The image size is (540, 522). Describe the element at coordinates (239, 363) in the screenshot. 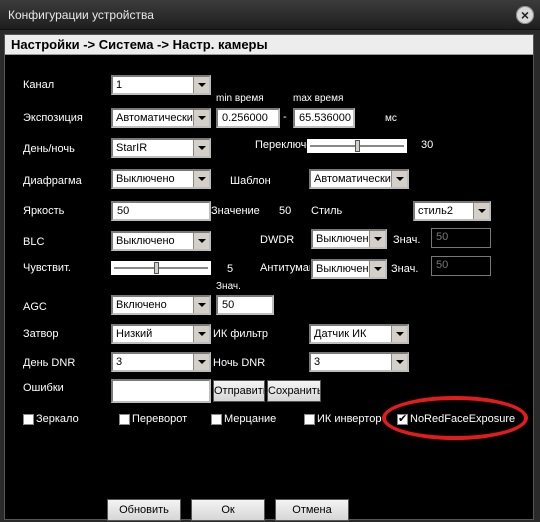

I see `night-dnr-label: Ночь DNR` at that location.